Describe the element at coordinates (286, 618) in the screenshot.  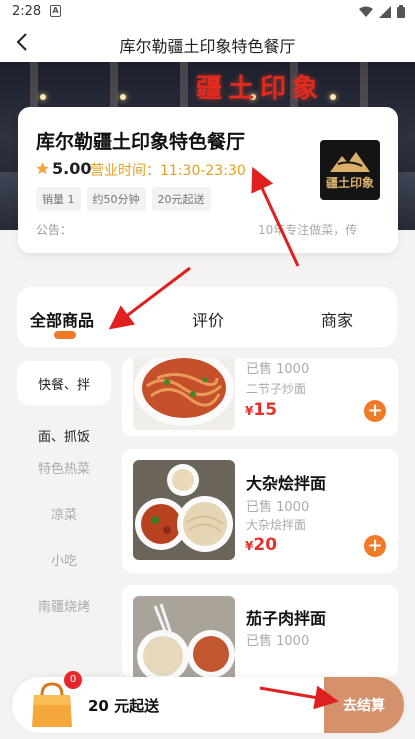
I see `product-name: 茄子肉拌面` at that location.